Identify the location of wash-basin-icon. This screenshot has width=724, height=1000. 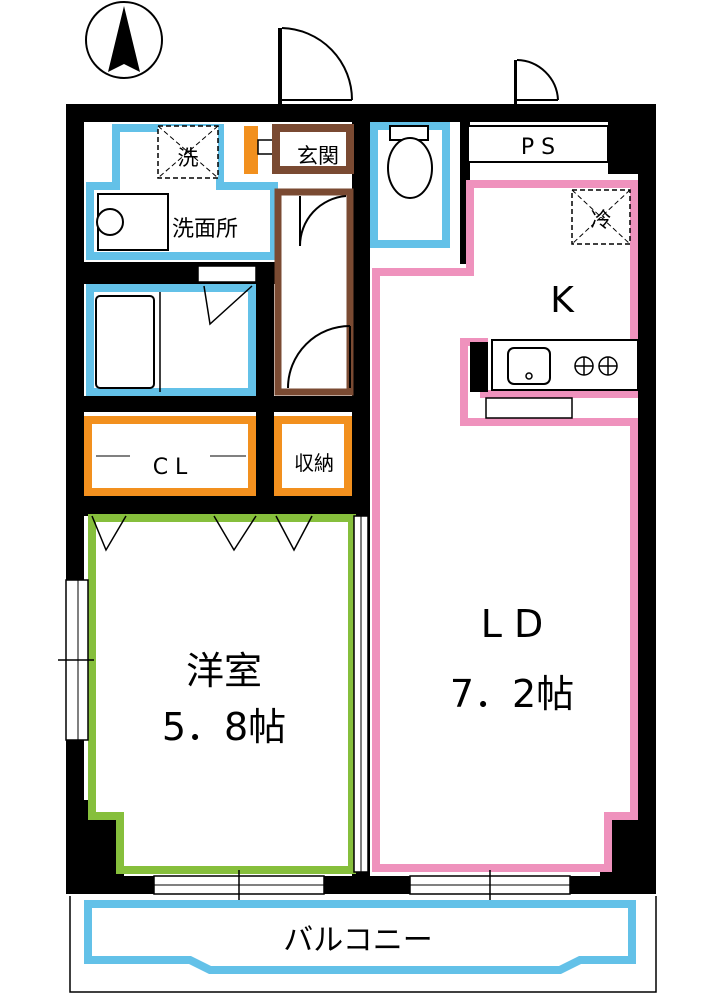
(110, 222).